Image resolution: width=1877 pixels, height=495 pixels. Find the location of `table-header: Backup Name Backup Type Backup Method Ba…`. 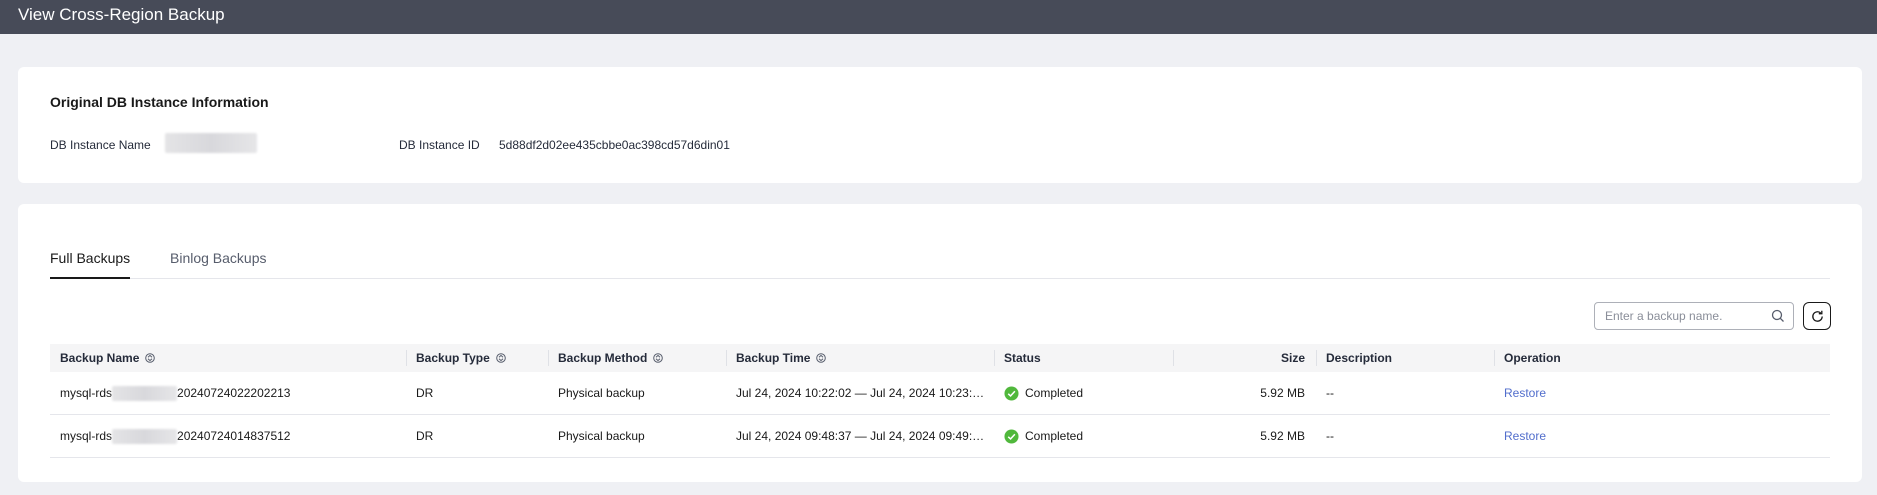

table-header: Backup Name Backup Type Backup Method Ba… is located at coordinates (940, 358).